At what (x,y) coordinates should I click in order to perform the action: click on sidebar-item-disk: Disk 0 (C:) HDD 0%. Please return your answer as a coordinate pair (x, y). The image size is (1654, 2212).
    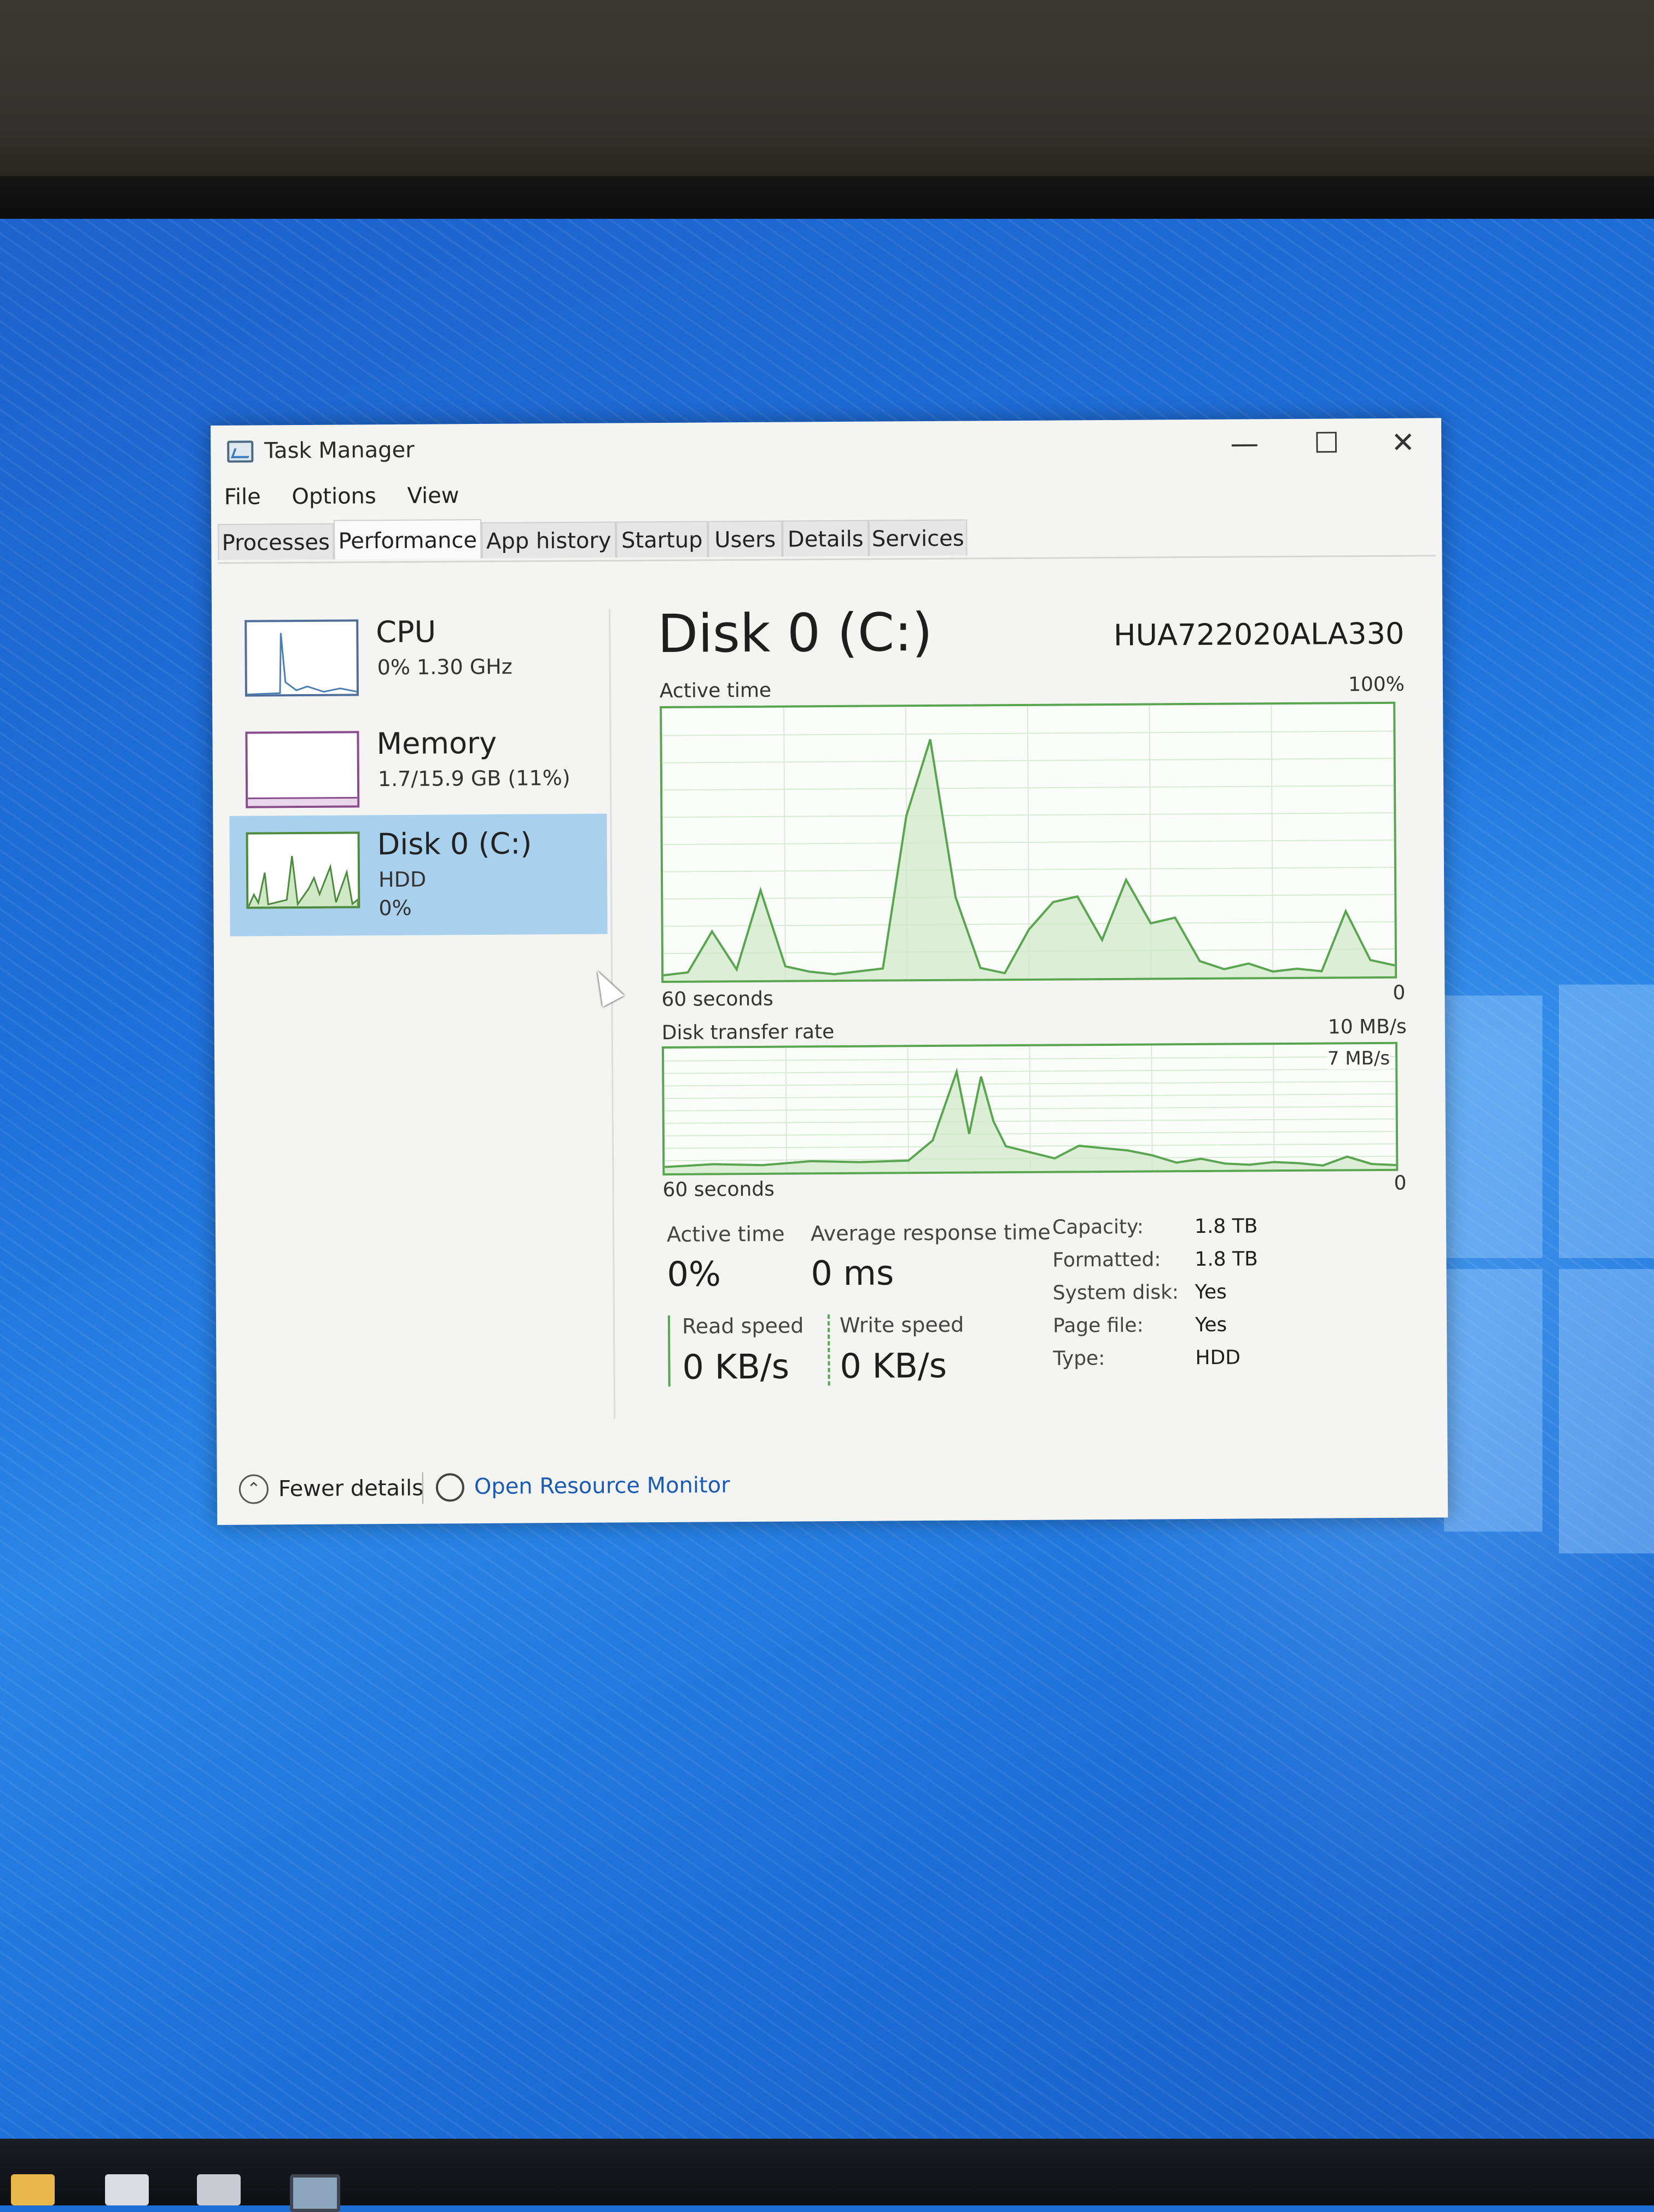
    Looking at the image, I should click on (418, 875).